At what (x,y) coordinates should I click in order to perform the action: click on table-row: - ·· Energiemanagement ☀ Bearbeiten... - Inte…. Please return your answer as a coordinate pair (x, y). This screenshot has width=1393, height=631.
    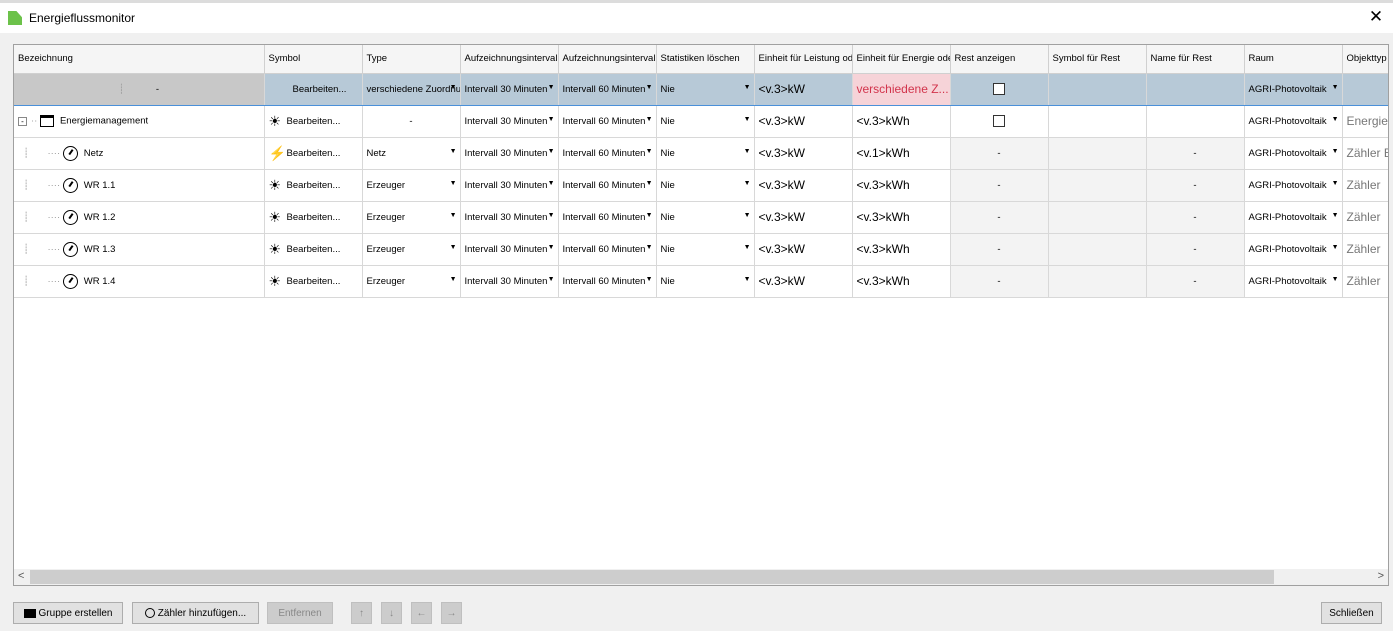
    Looking at the image, I should click on (701, 121).